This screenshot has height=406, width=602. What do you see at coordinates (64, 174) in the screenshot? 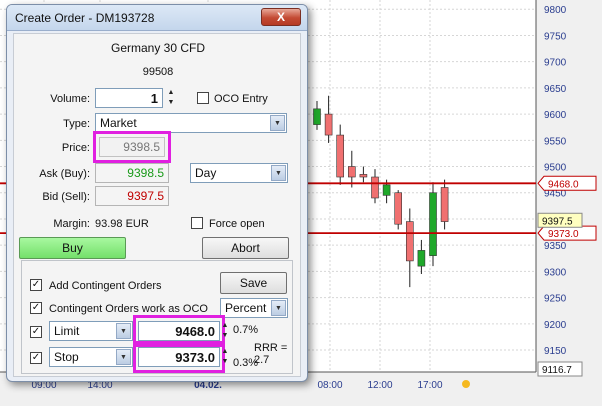
I see `ask-label: Ask (Buy):` at bounding box center [64, 174].